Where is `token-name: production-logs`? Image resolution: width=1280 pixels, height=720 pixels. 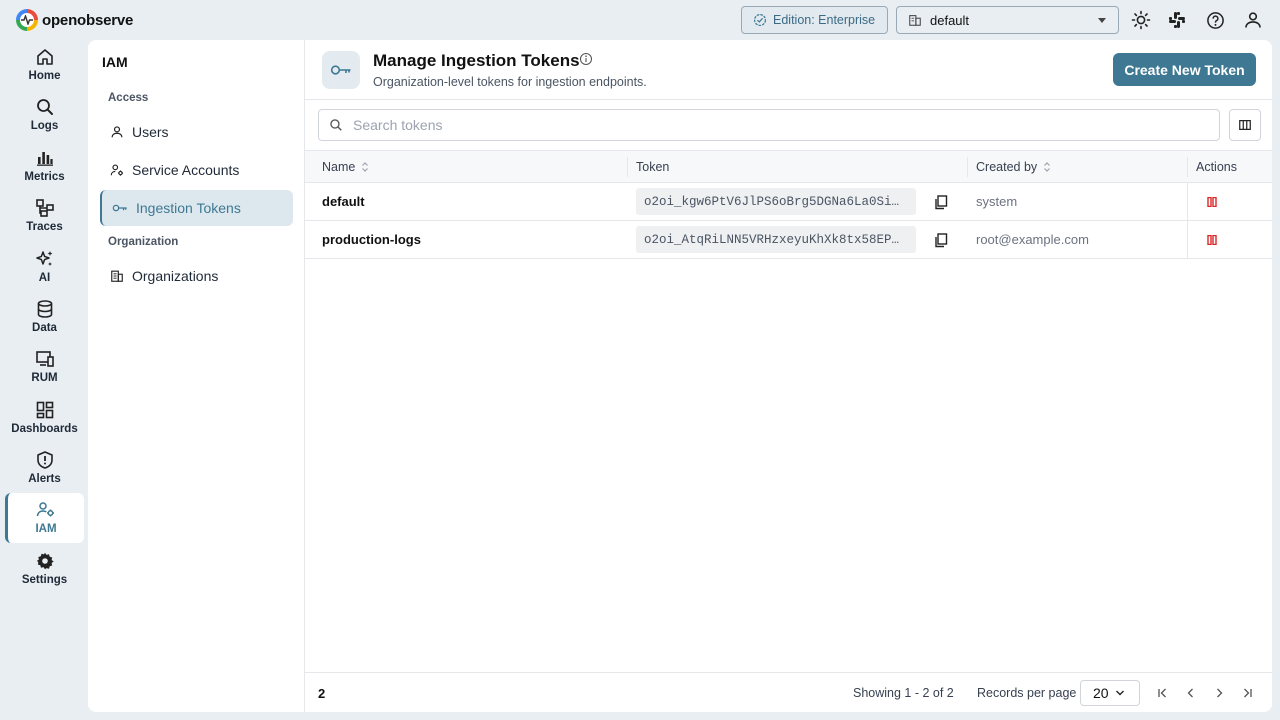
token-name: production-logs is located at coordinates (371, 239).